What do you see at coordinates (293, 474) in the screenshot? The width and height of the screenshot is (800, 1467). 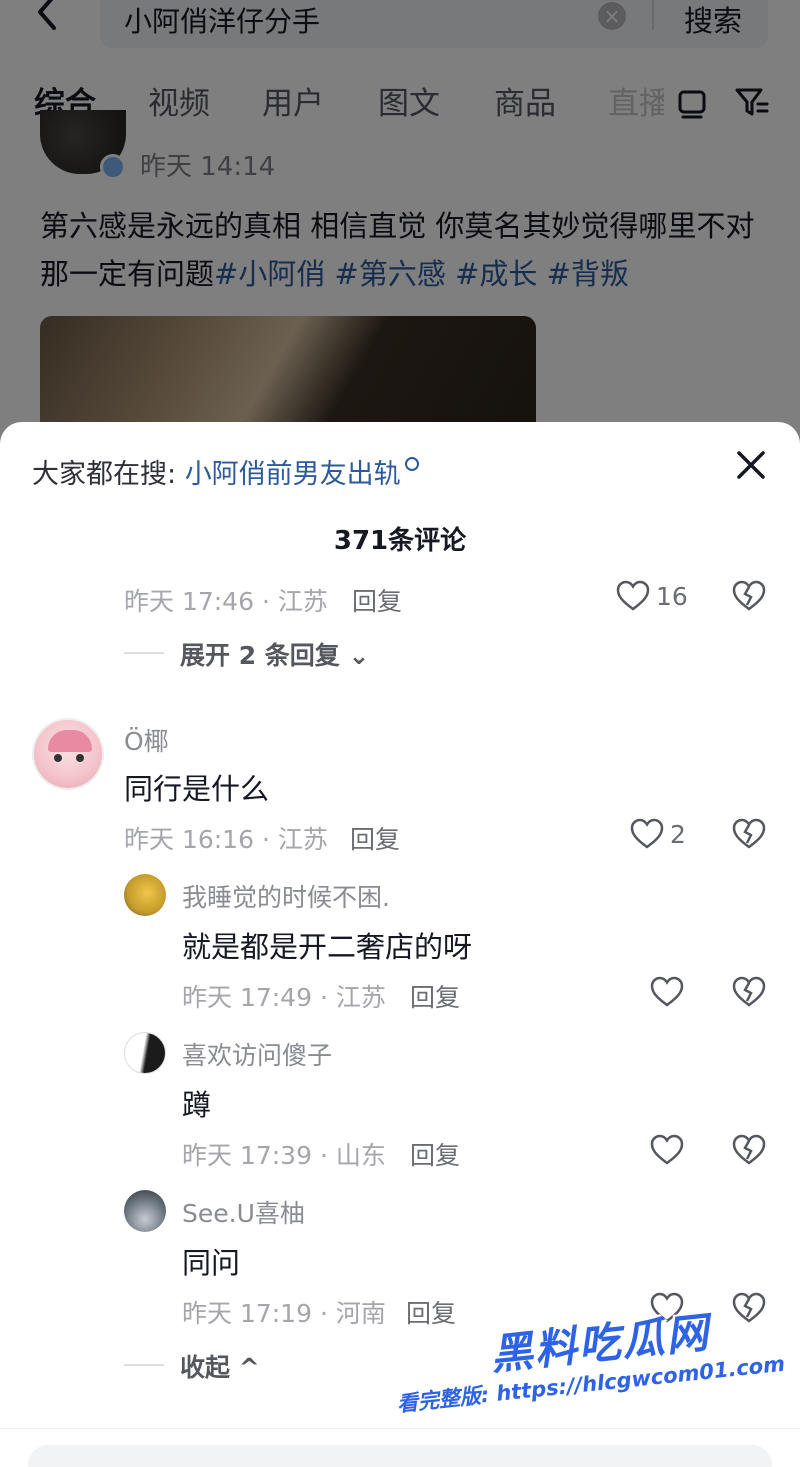 I see `hot-search-link: 小阿俏前男友出轨` at bounding box center [293, 474].